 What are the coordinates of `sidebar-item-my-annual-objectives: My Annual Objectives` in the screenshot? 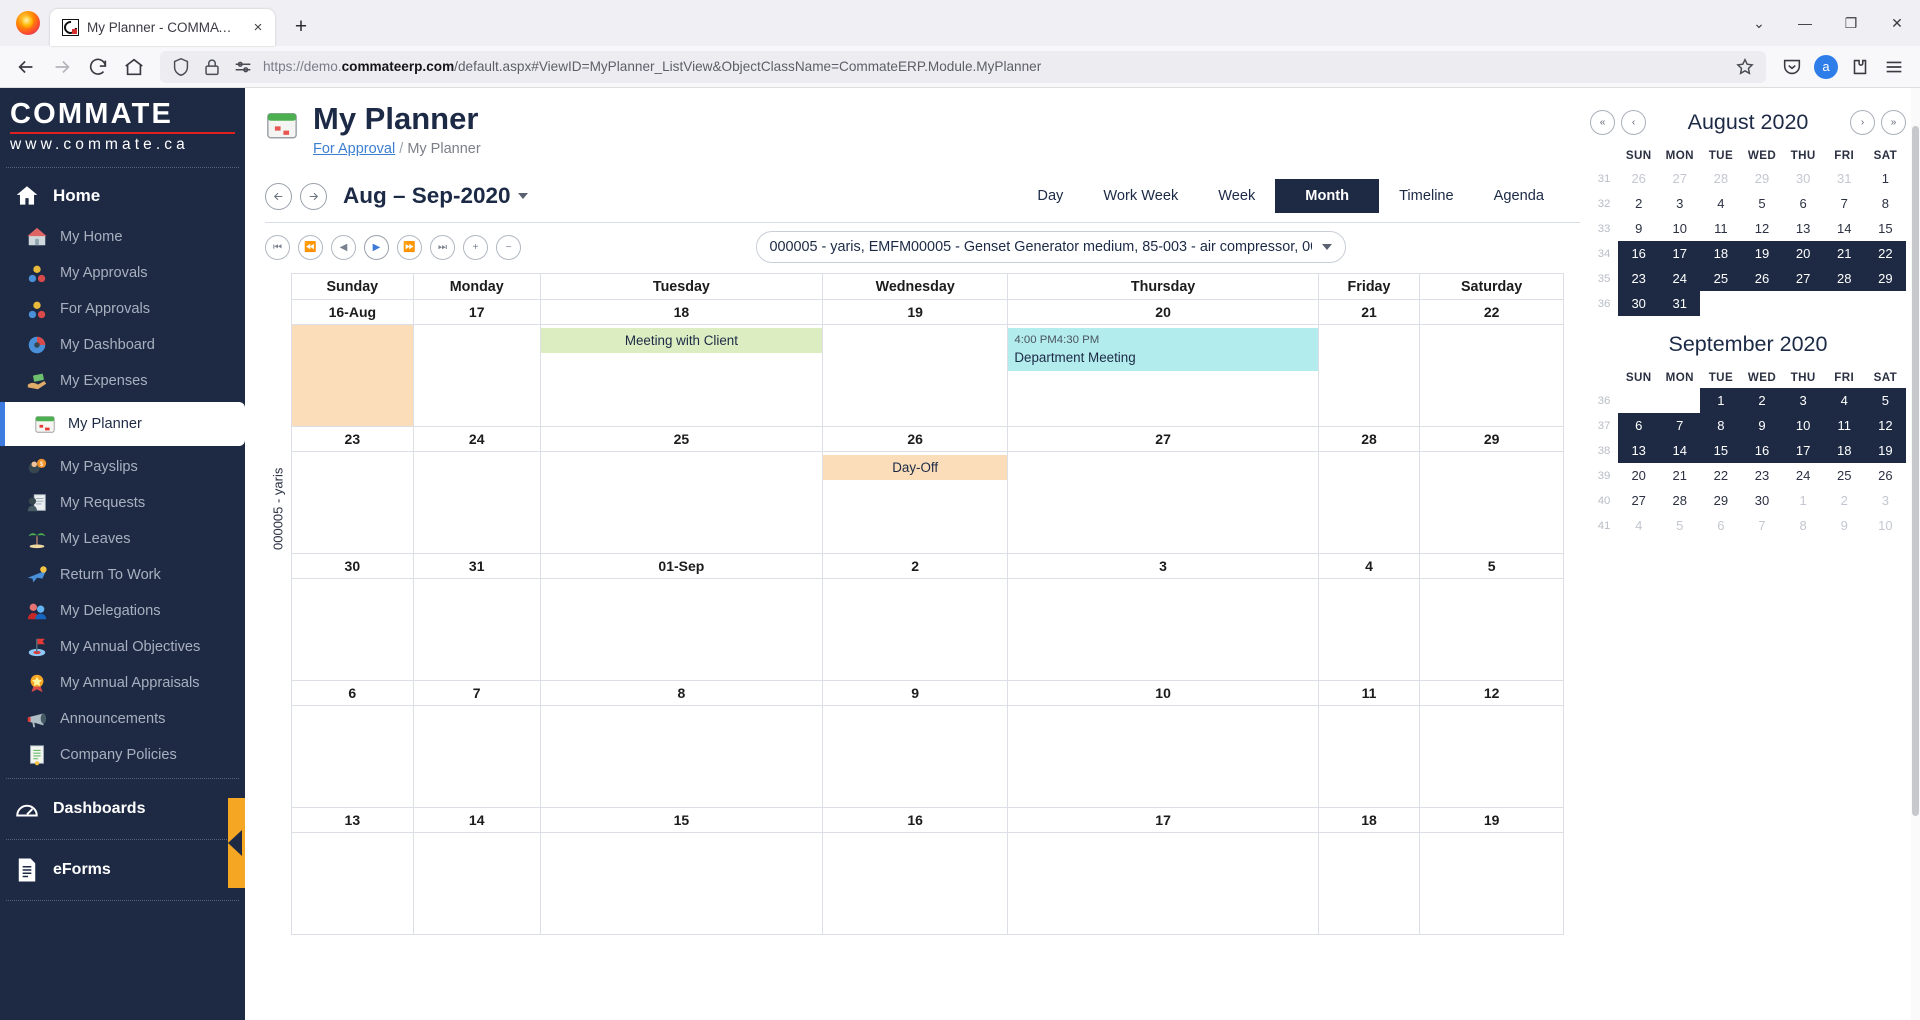 It's located at (122, 647).